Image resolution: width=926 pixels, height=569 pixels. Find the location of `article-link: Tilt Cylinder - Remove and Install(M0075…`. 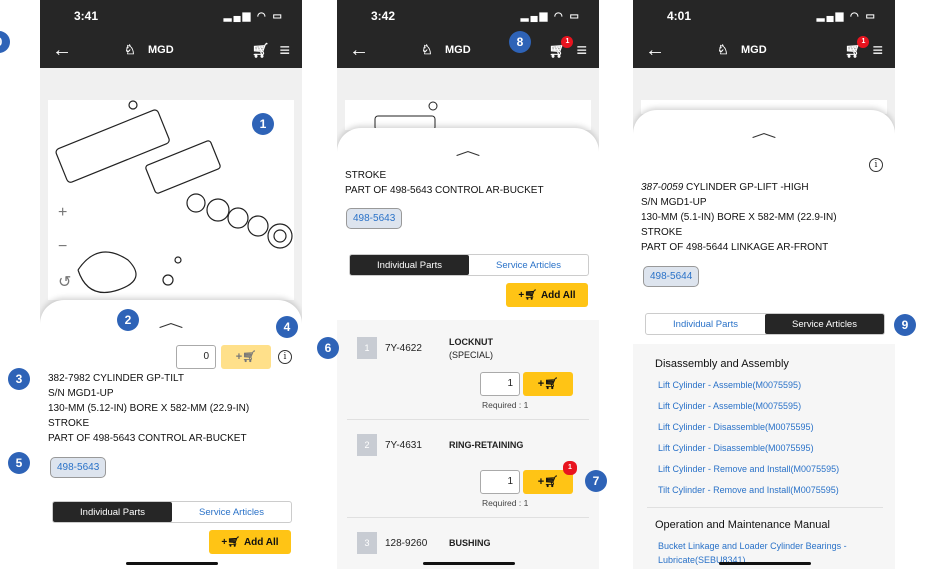

article-link: Tilt Cylinder - Remove and Install(M0075… is located at coordinates (748, 490).